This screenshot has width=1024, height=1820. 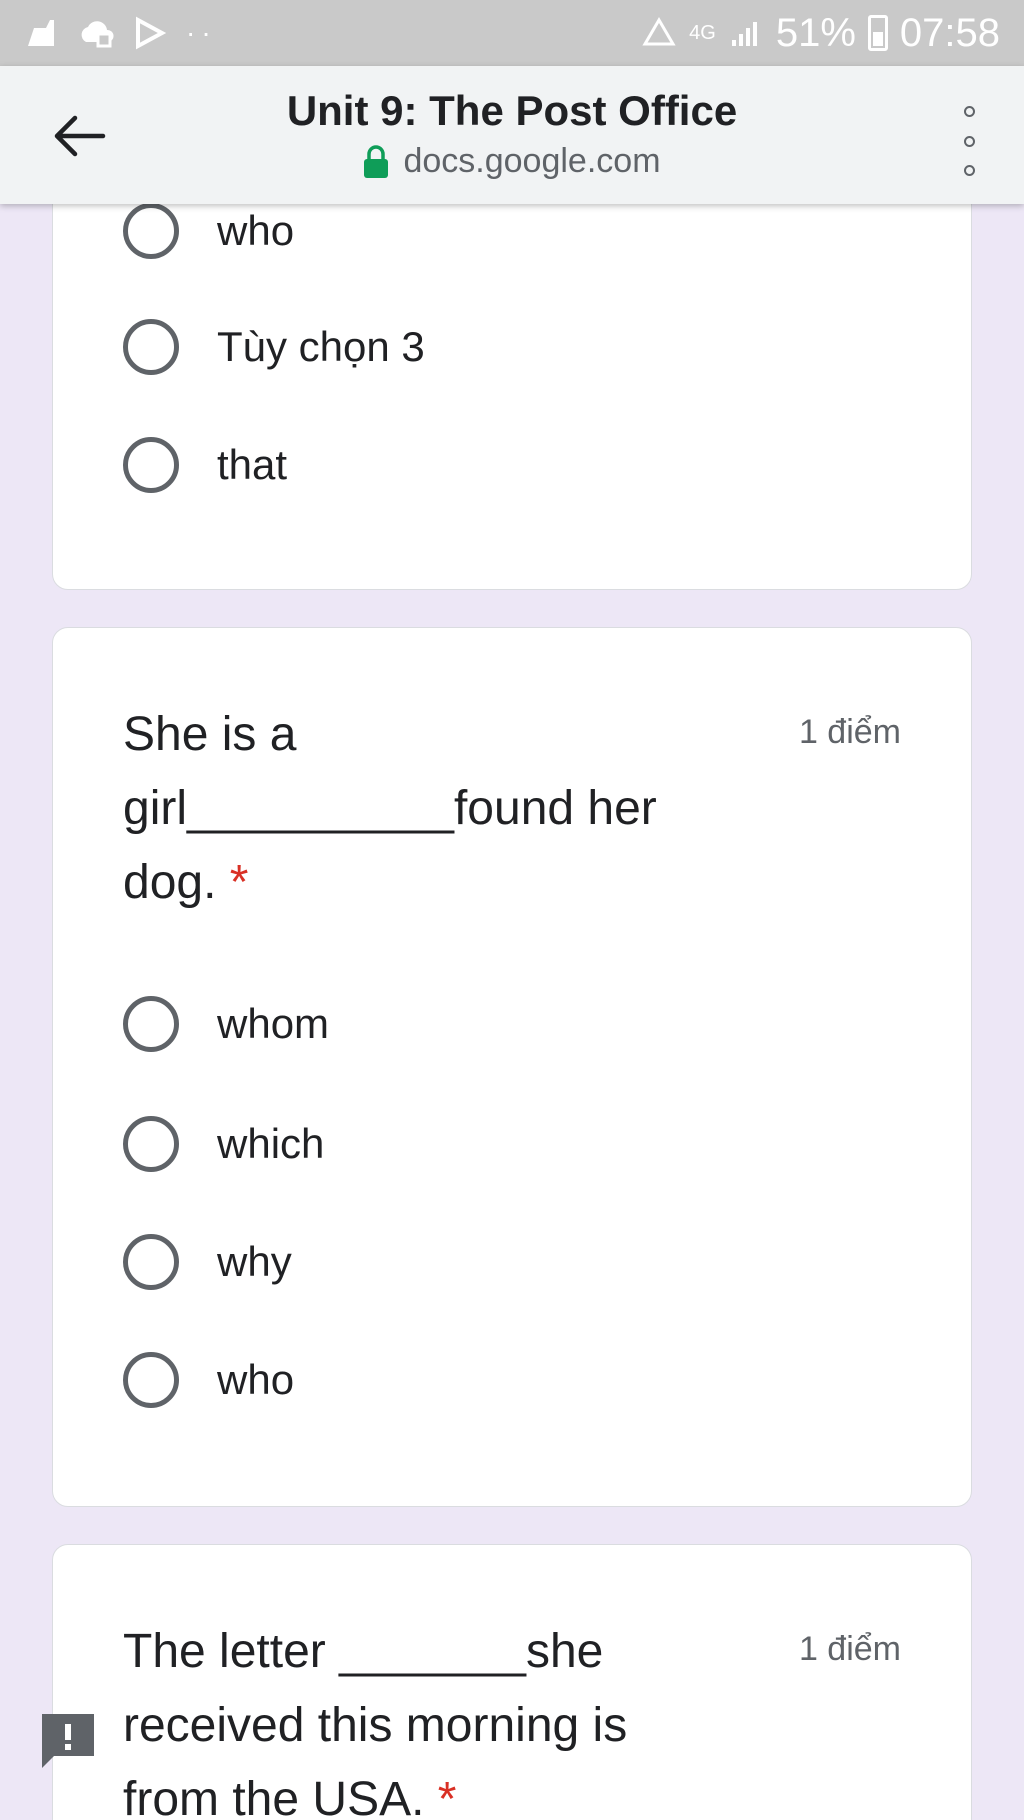 What do you see at coordinates (41, 33) in the screenshot?
I see `notification-app-icon` at bounding box center [41, 33].